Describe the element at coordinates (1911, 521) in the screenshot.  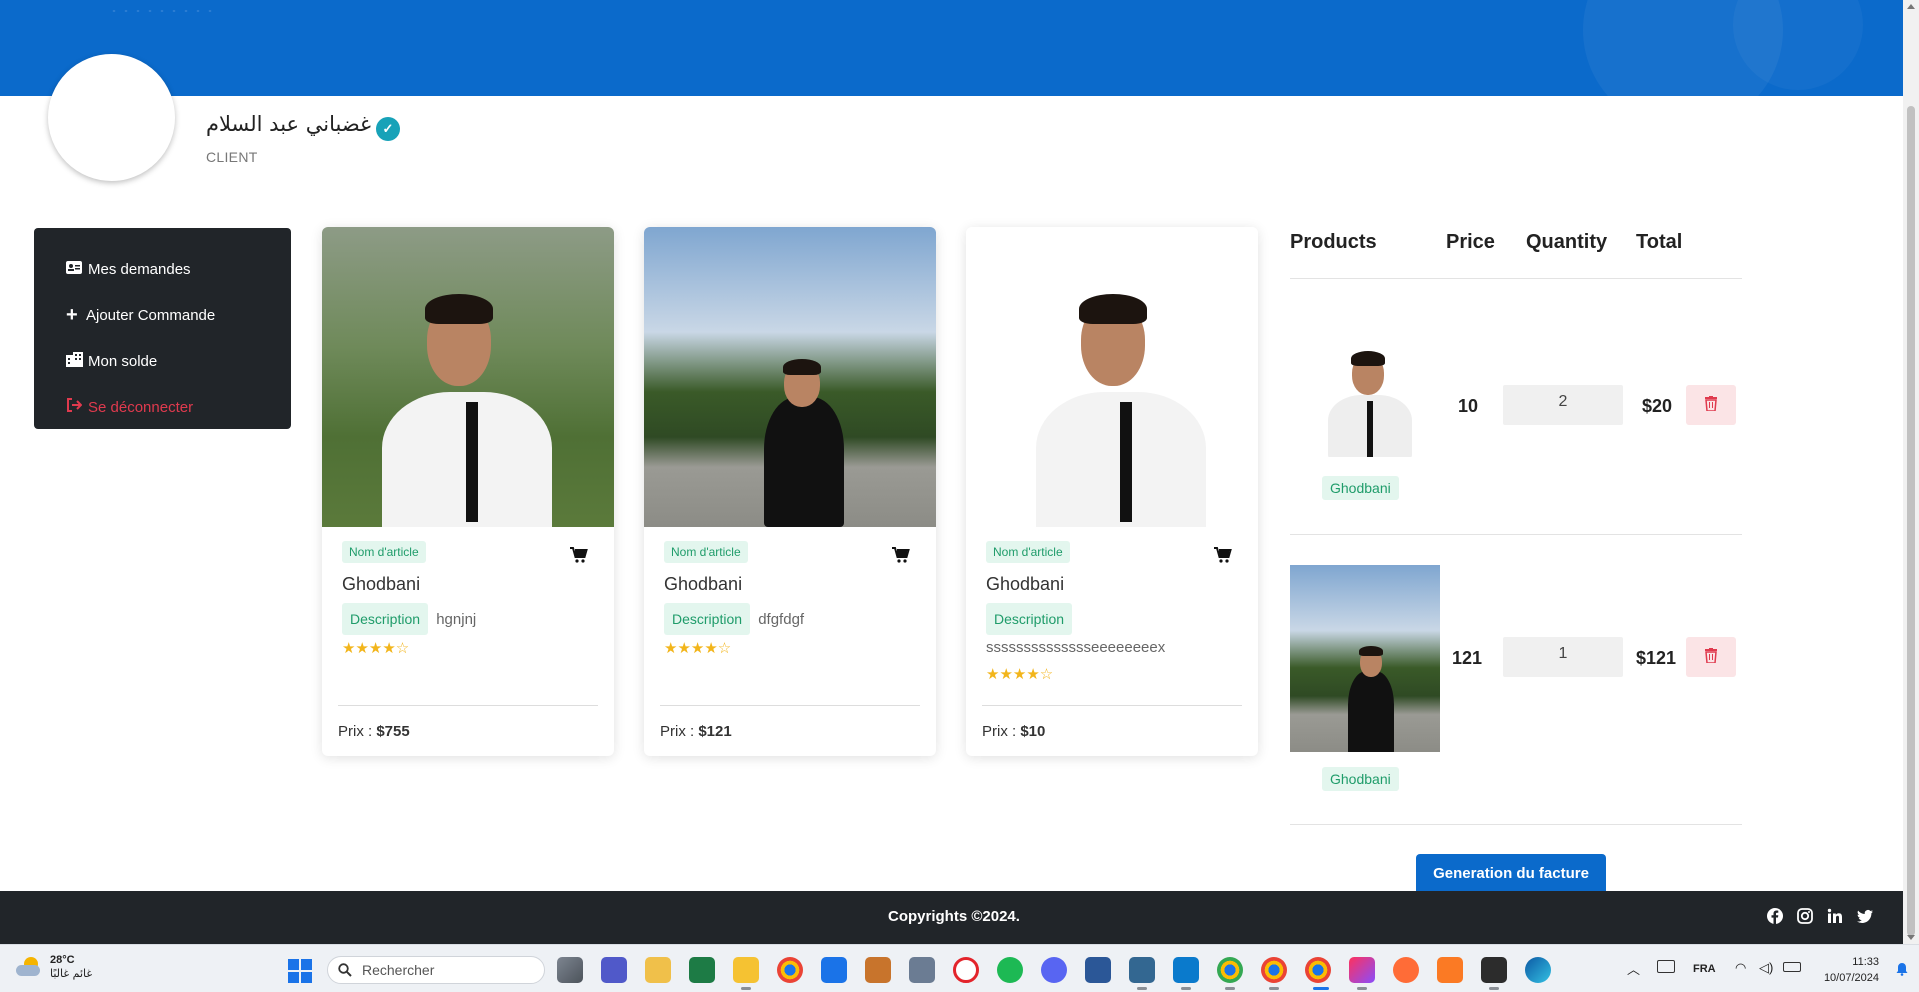
I see `scrollbar-thumb` at that location.